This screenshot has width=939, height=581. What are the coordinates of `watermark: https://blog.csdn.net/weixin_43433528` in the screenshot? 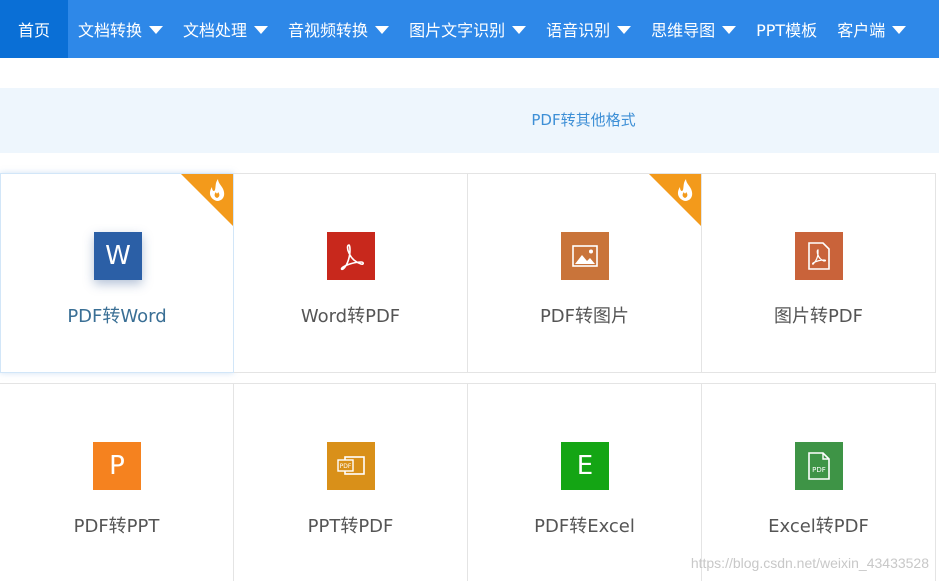 It's located at (809, 563).